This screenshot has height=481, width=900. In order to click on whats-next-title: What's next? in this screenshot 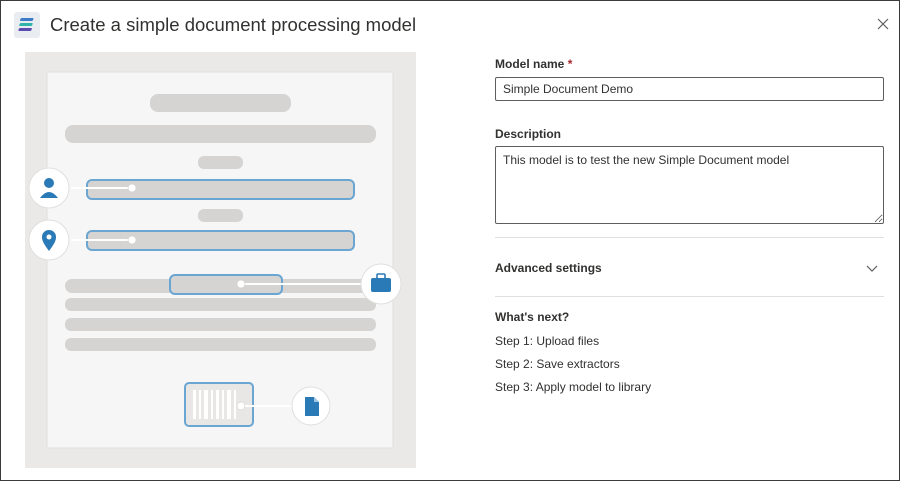, I will do `click(532, 317)`.